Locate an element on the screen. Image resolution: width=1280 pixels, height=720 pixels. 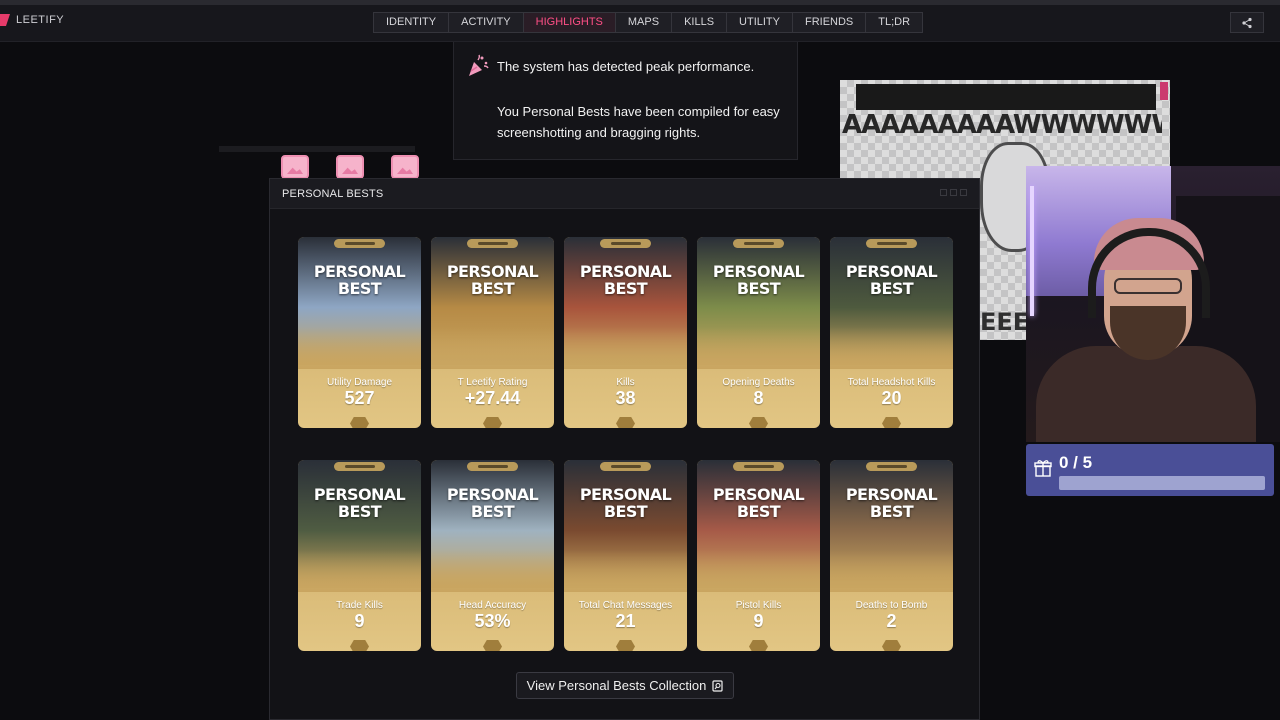
card-stat-value: 2 is located at coordinates (891, 621).